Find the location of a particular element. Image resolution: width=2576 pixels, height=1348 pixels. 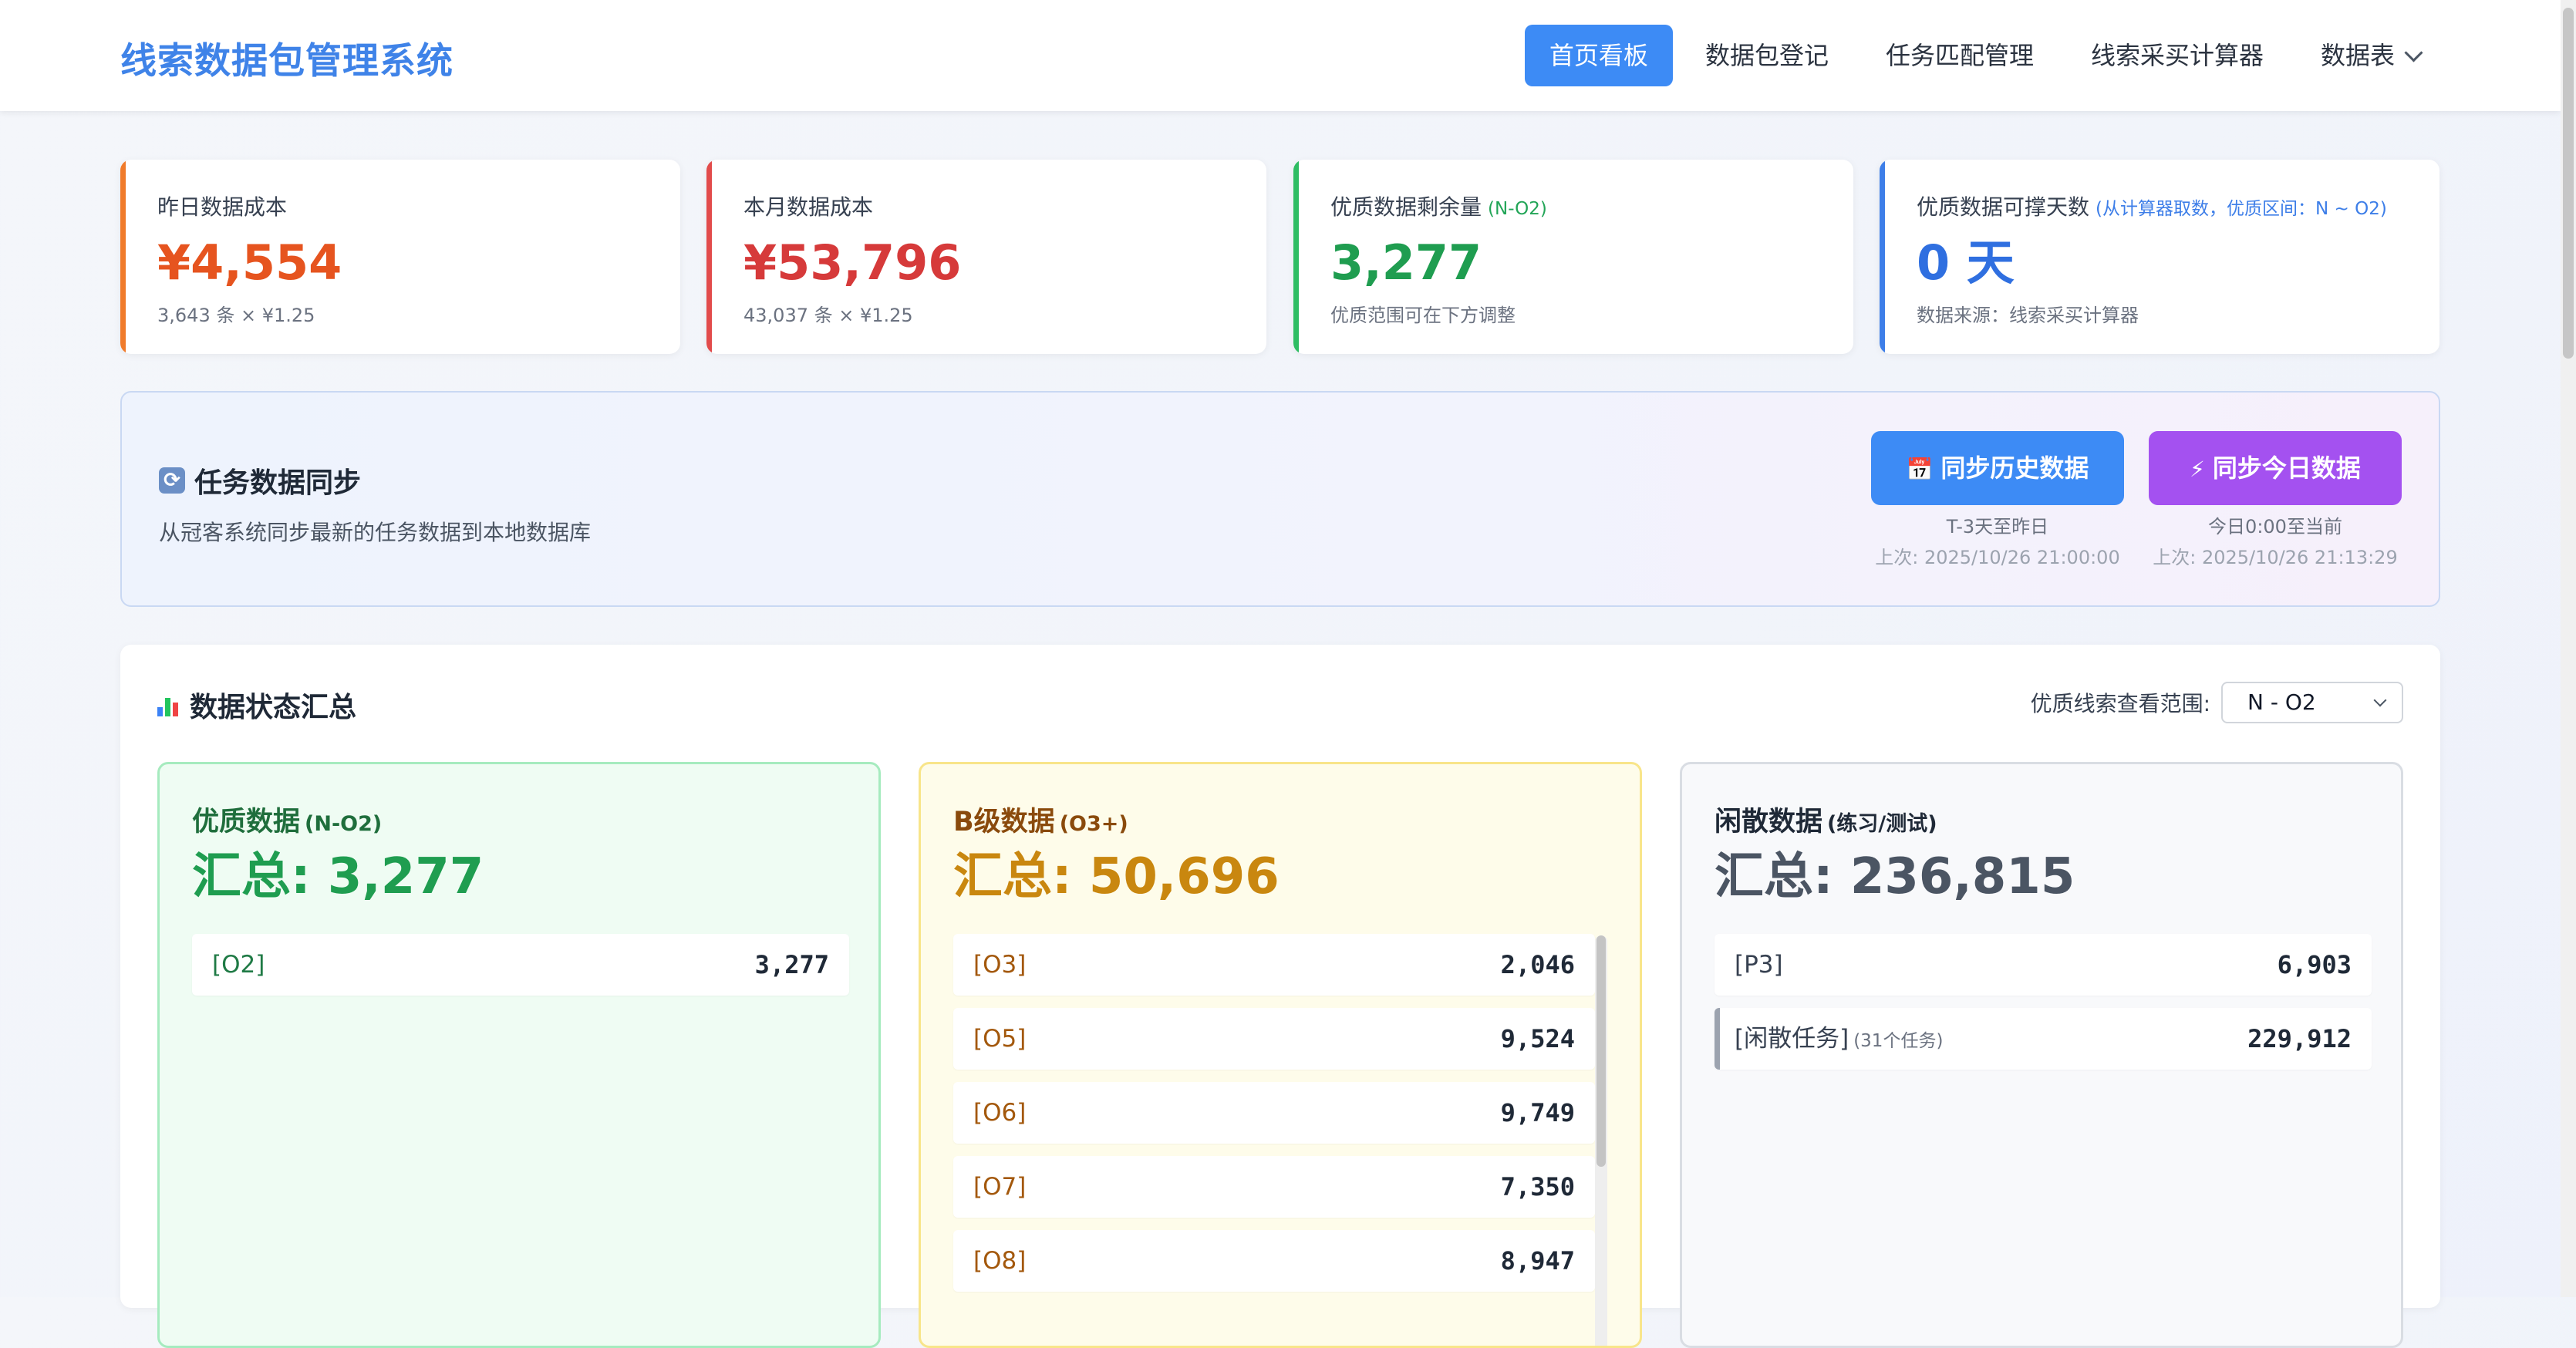

stat-value: 3,277 is located at coordinates (1406, 262).